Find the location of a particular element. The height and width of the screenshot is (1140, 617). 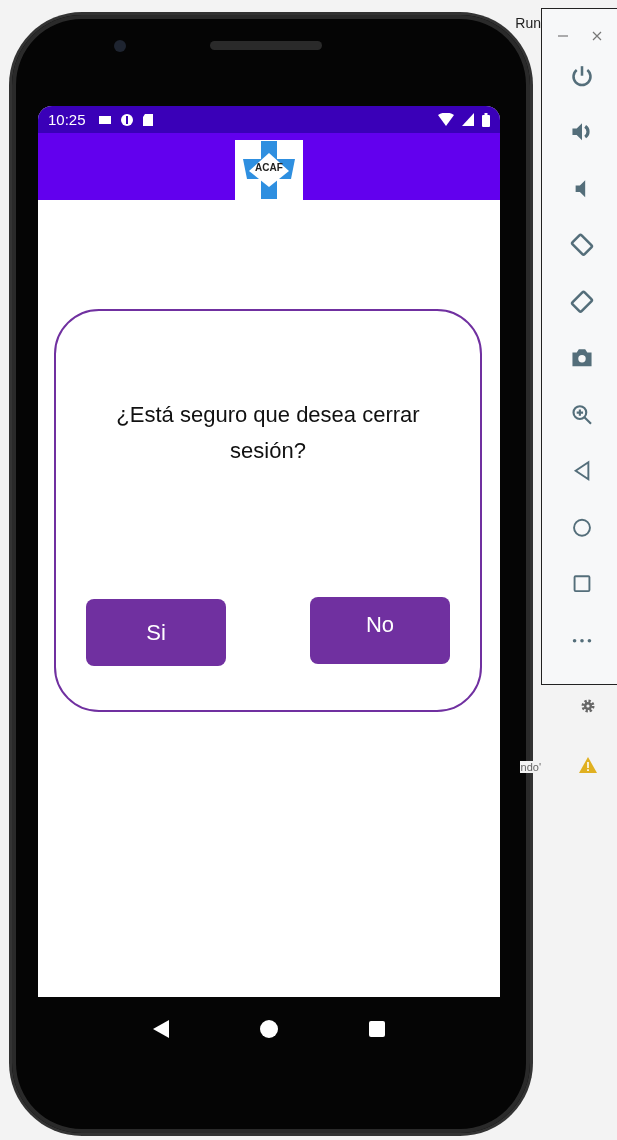

settings-icon is located at coordinates (588, 706).